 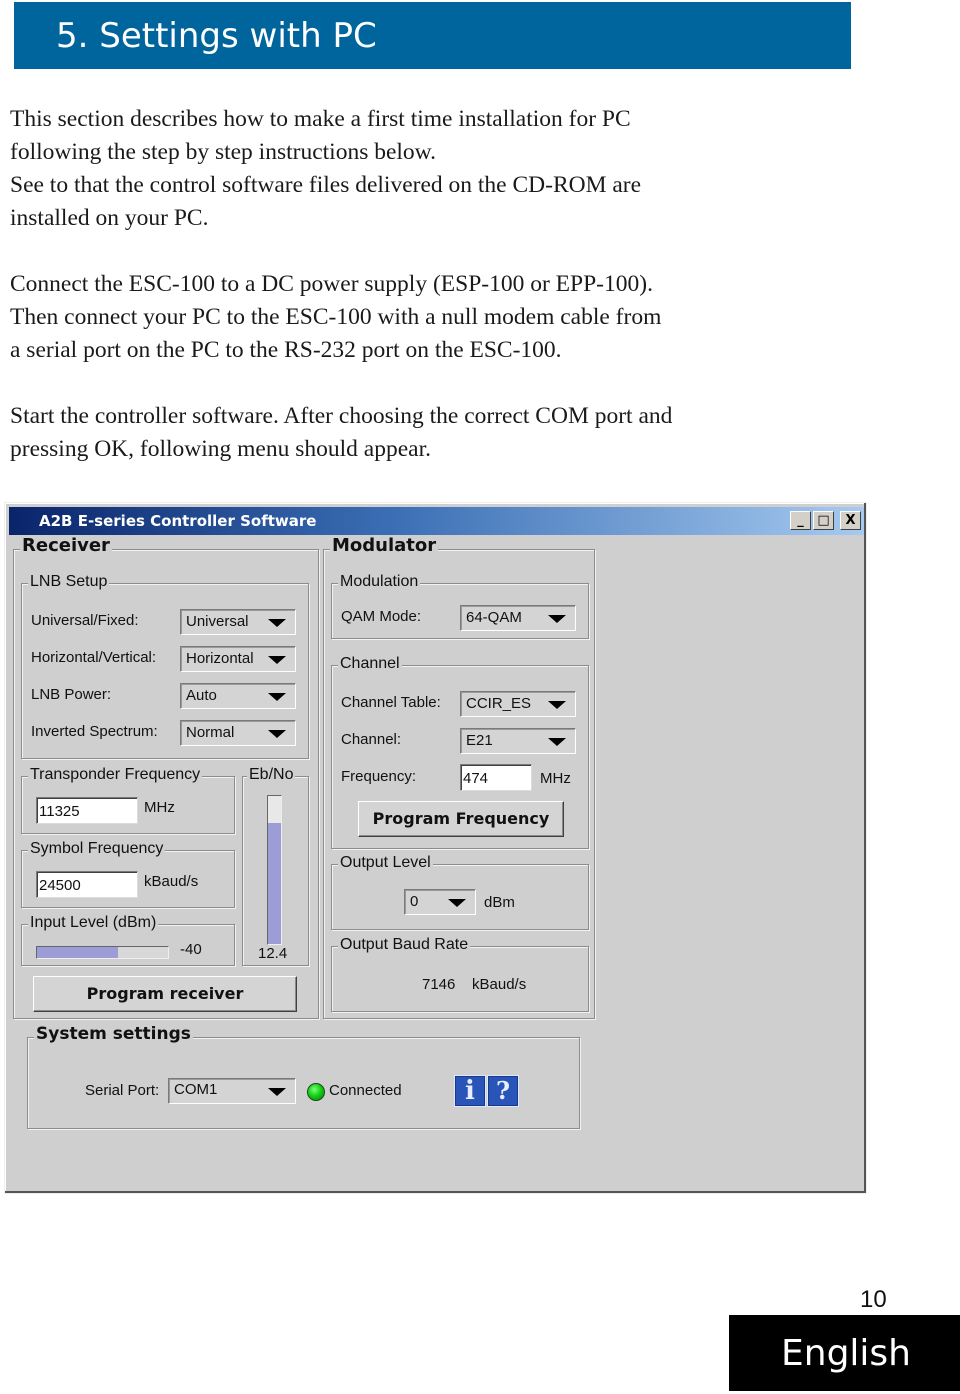 I want to click on serial-port-label: Serial Port:, so click(x=122, y=1090).